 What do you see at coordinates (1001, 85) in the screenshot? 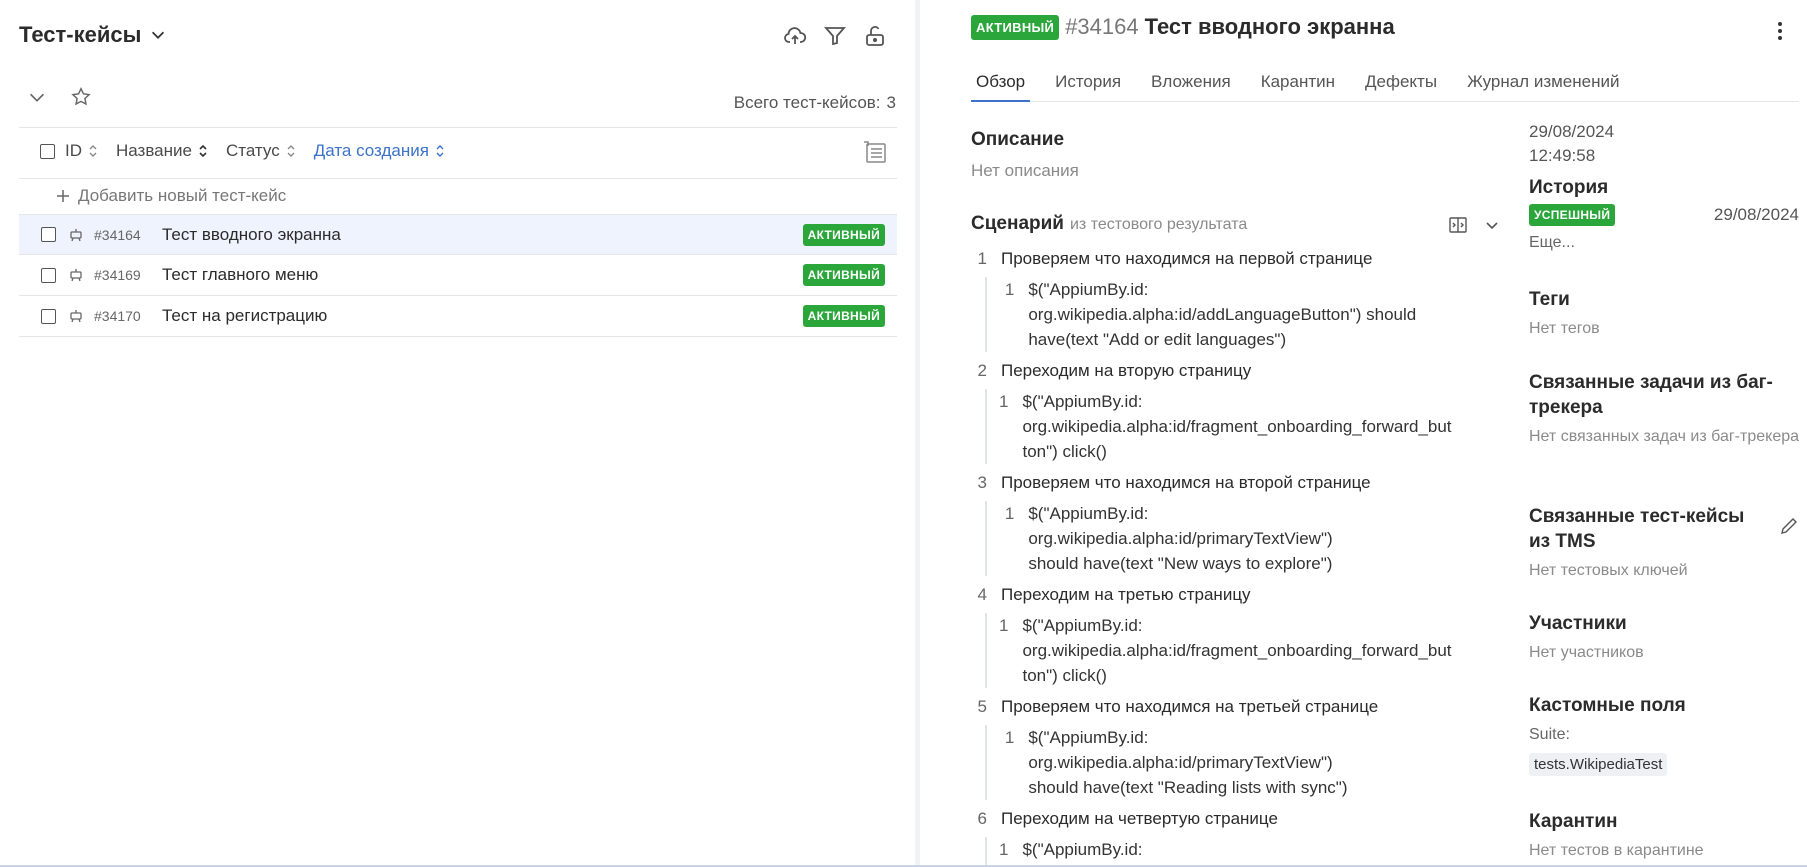
I see `tab-overview: Обзор` at bounding box center [1001, 85].